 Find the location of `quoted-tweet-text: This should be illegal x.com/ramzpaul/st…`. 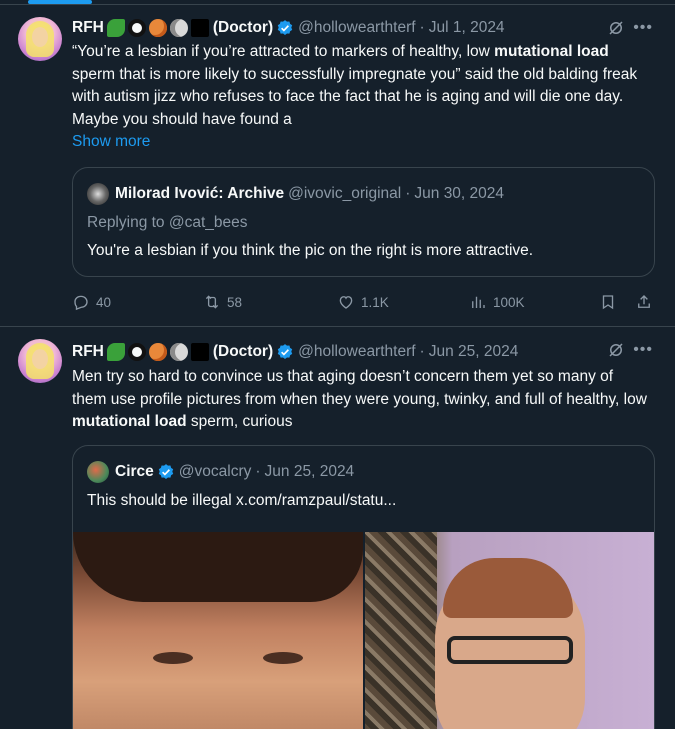

quoted-tweet-text: This should be illegal x.com/ramzpaul/st… is located at coordinates (242, 500).